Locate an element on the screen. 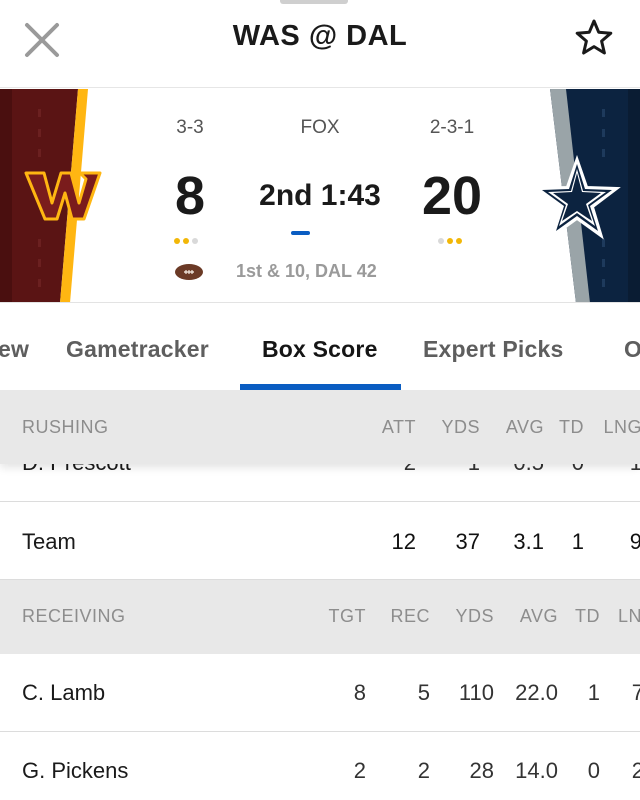  stat-yds: 28 is located at coordinates (481, 770).